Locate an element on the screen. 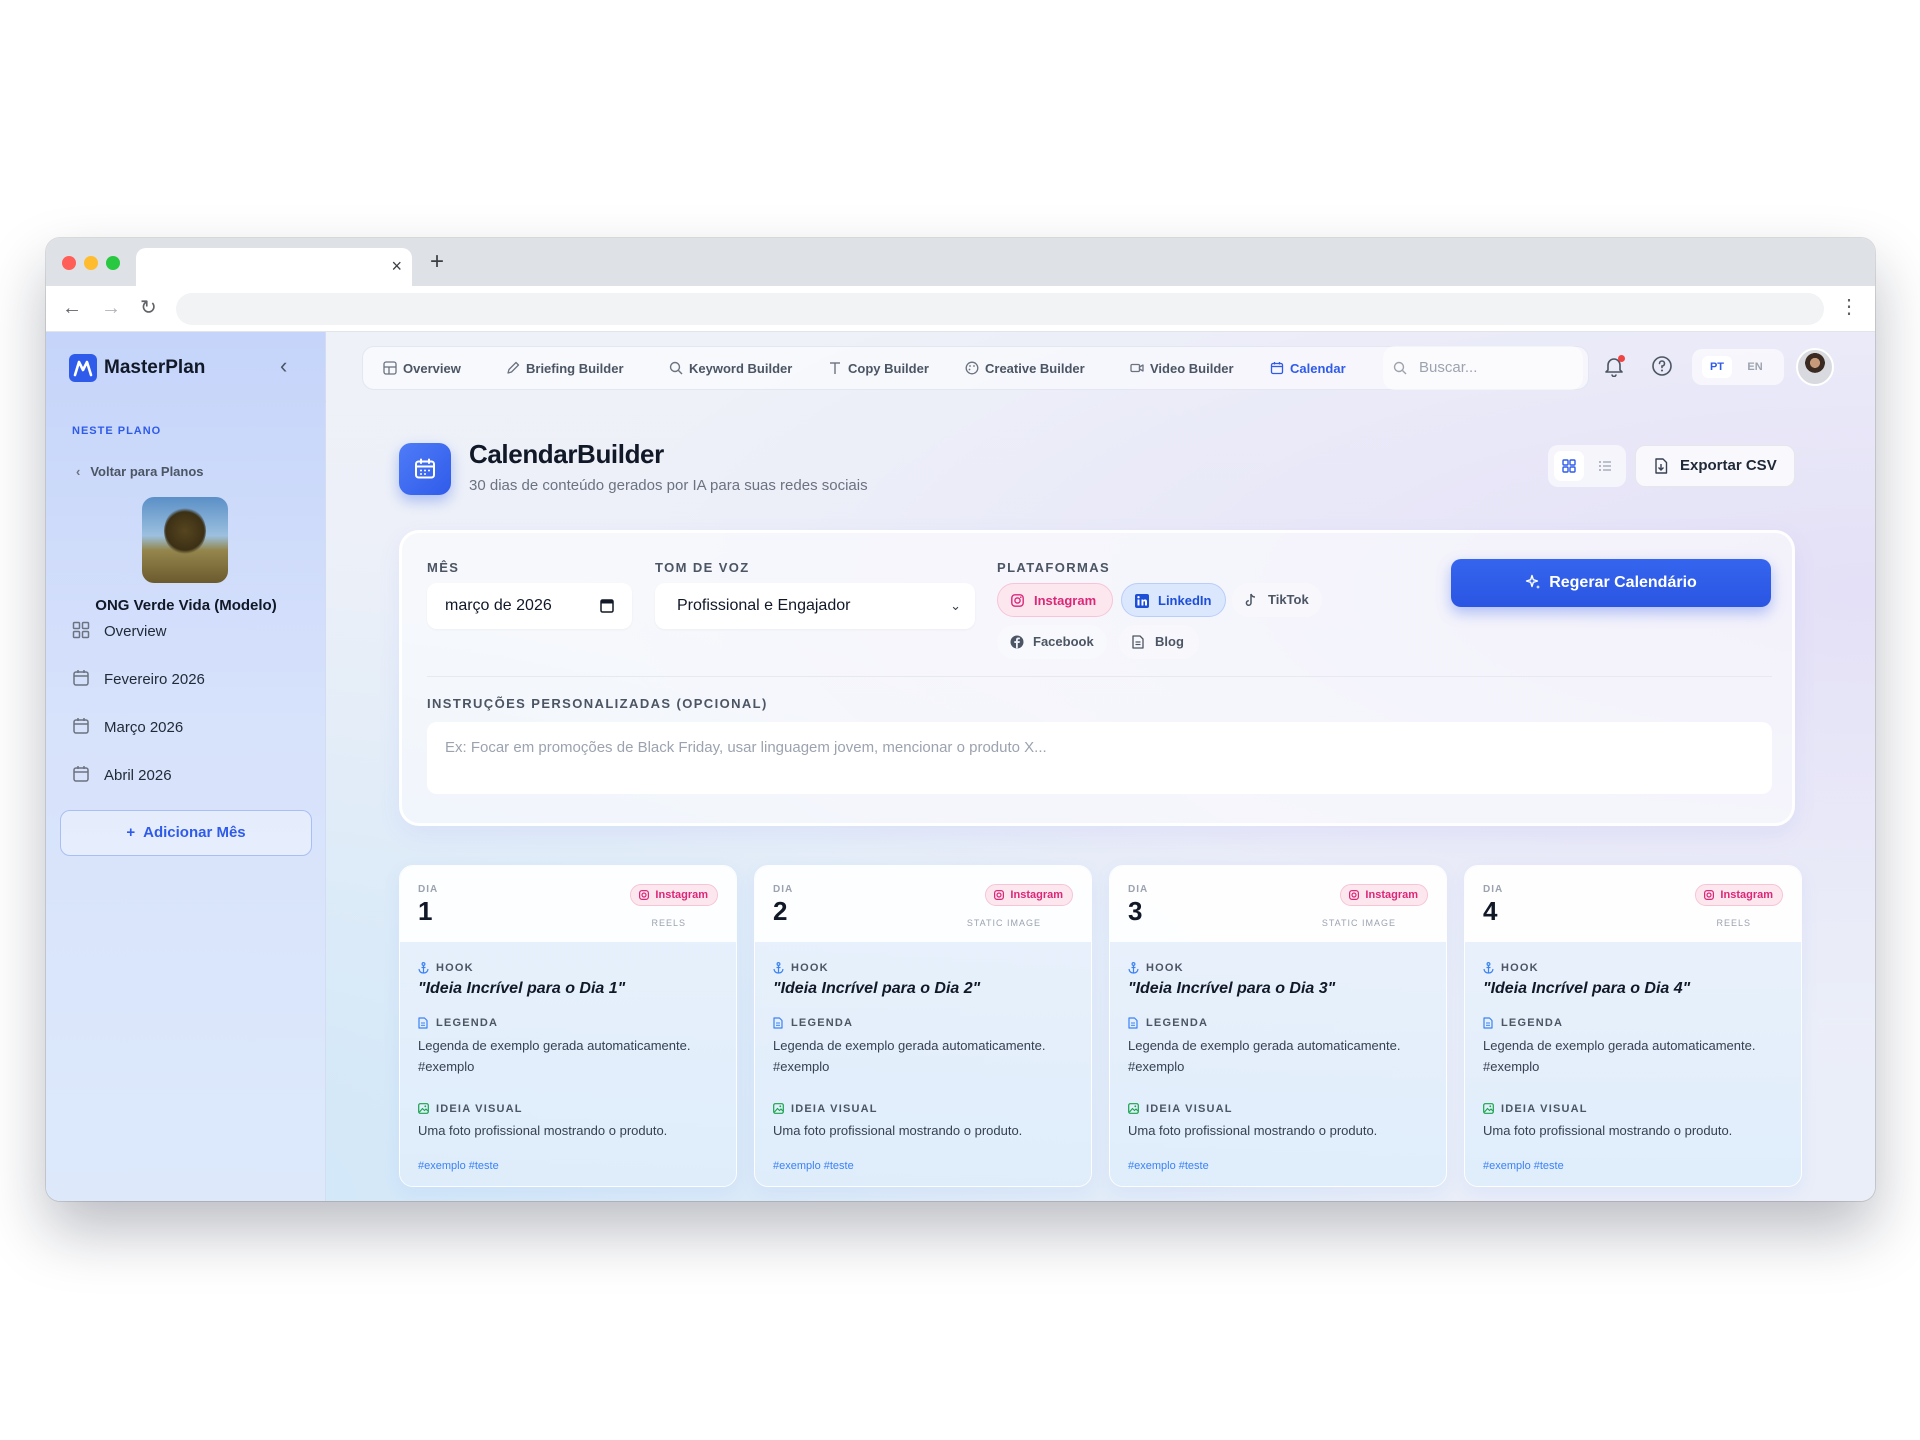 Image resolution: width=1920 pixels, height=1440 pixels. address-bar is located at coordinates (1000, 309).